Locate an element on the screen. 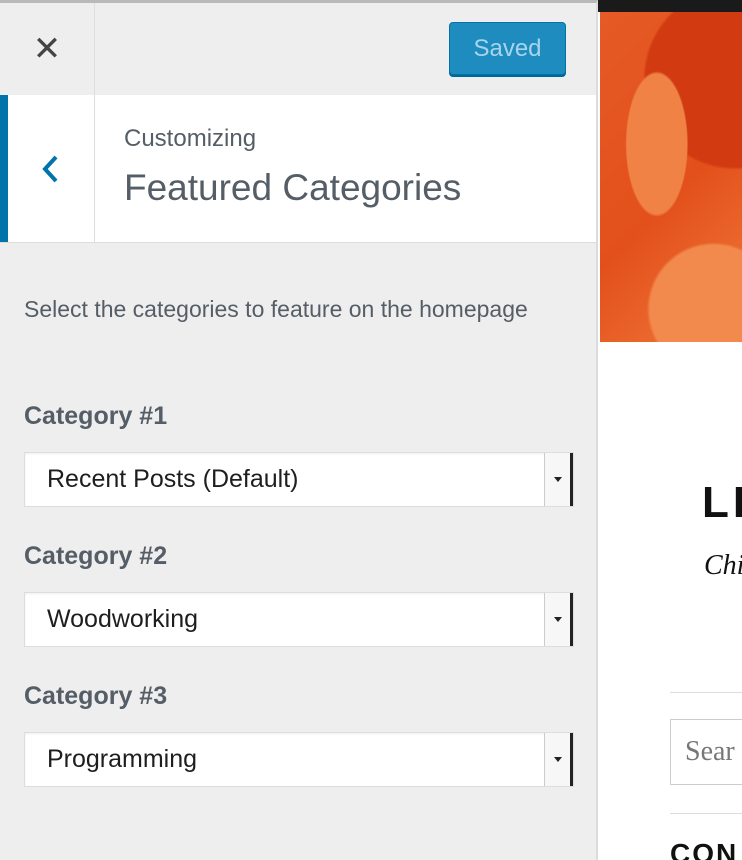  breadcrumb: Customizing is located at coordinates (190, 138).